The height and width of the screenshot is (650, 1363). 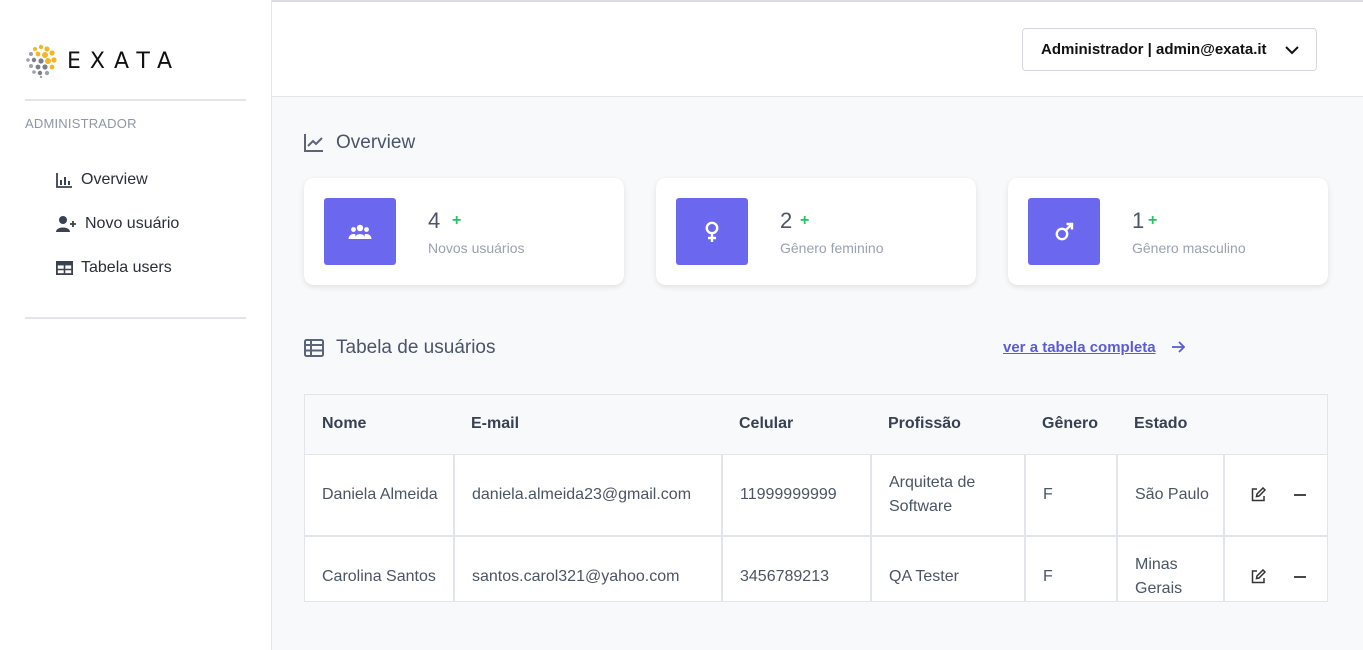 I want to click on cell-email: santos.carol321@yahoo.com, so click(x=588, y=568).